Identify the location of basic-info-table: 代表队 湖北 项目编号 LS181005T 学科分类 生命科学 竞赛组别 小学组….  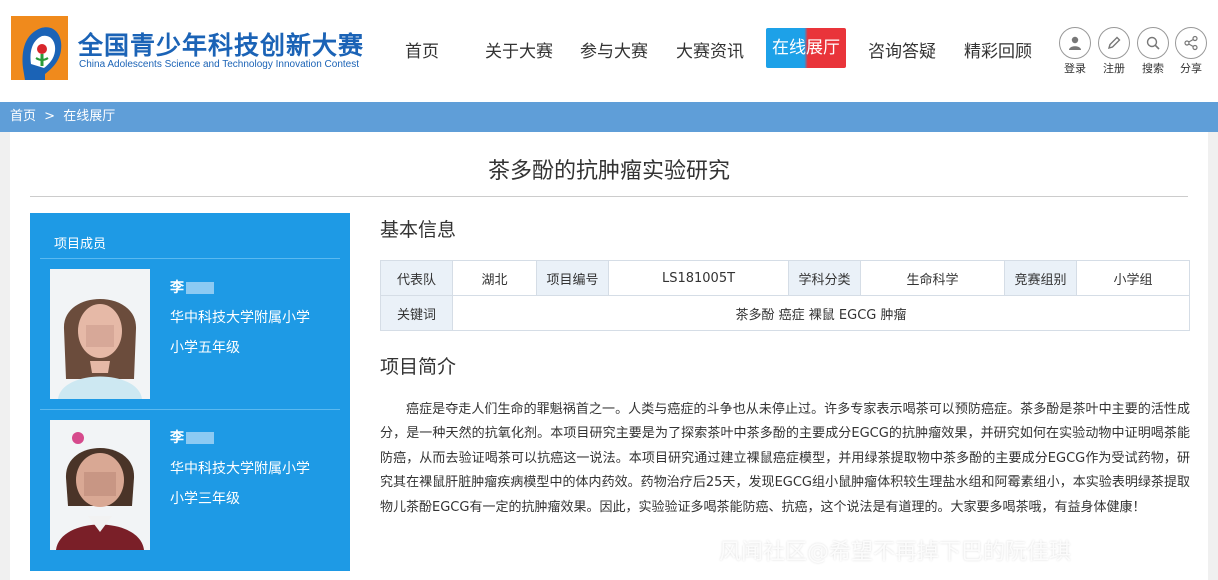
(785, 295).